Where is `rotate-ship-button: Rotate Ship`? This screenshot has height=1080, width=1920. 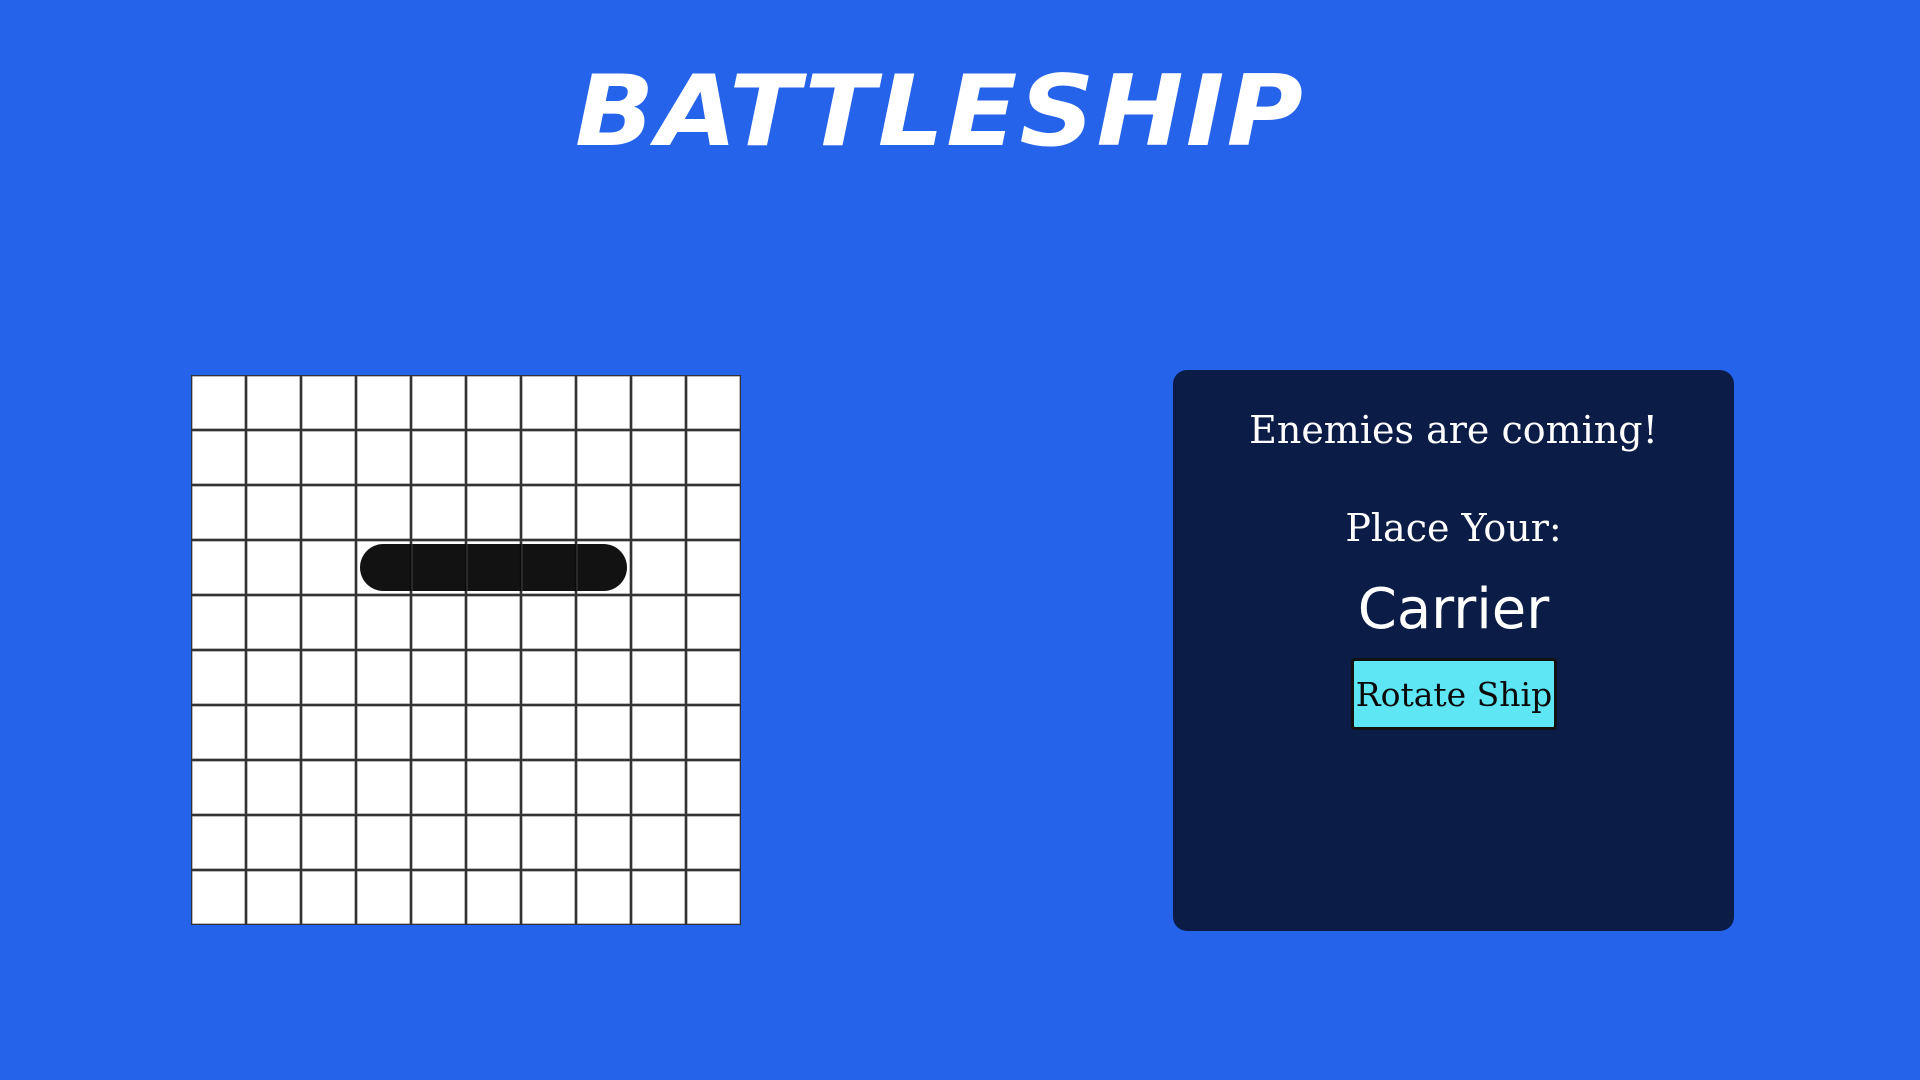
rotate-ship-button: Rotate Ship is located at coordinates (1454, 694).